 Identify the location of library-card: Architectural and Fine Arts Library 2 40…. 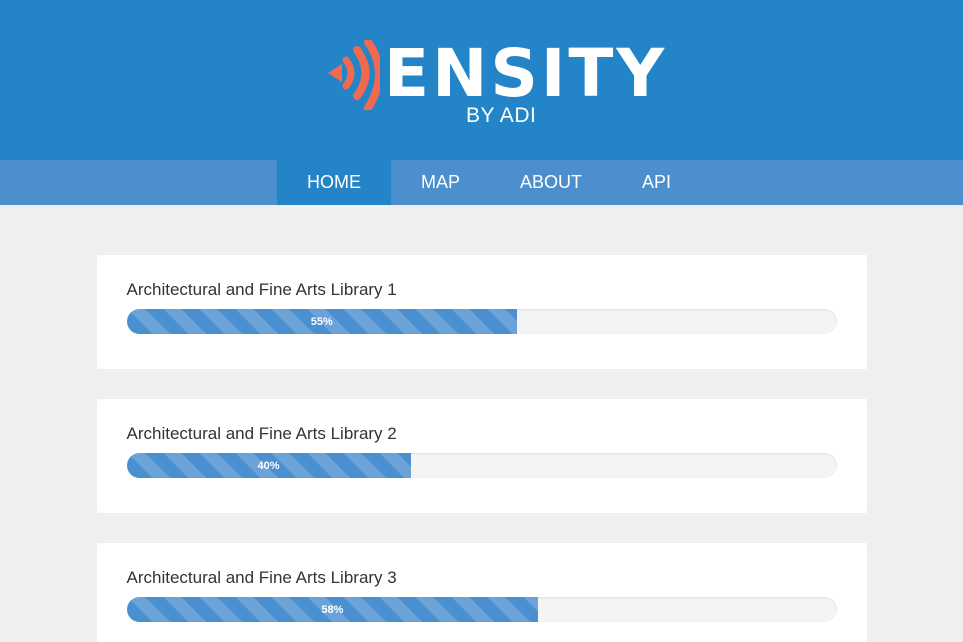
(481, 456).